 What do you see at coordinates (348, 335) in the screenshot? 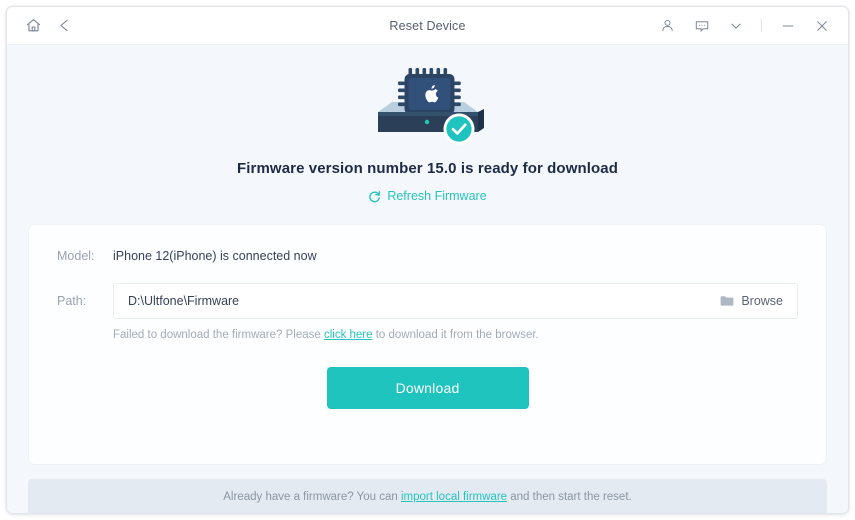
I see `click-here-link: click here` at bounding box center [348, 335].